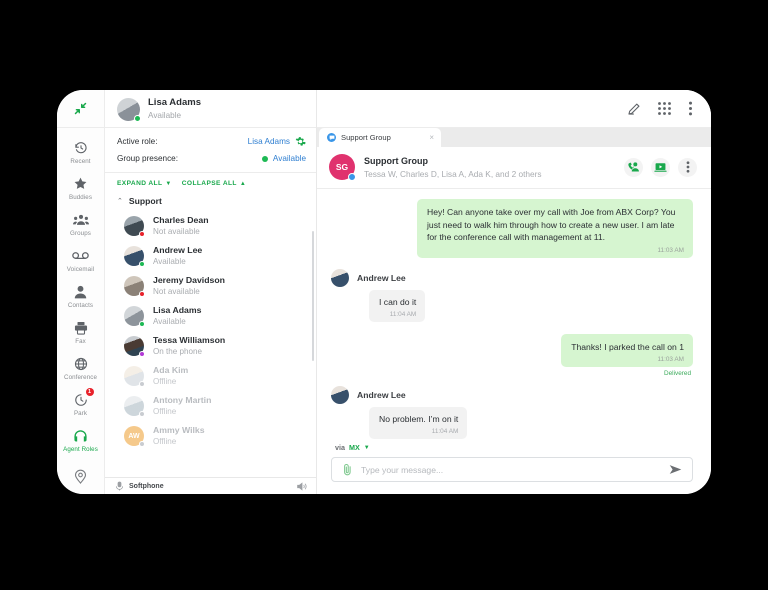  What do you see at coordinates (445, 431) in the screenshot?
I see `message-time: 11:04 AM` at bounding box center [445, 431].